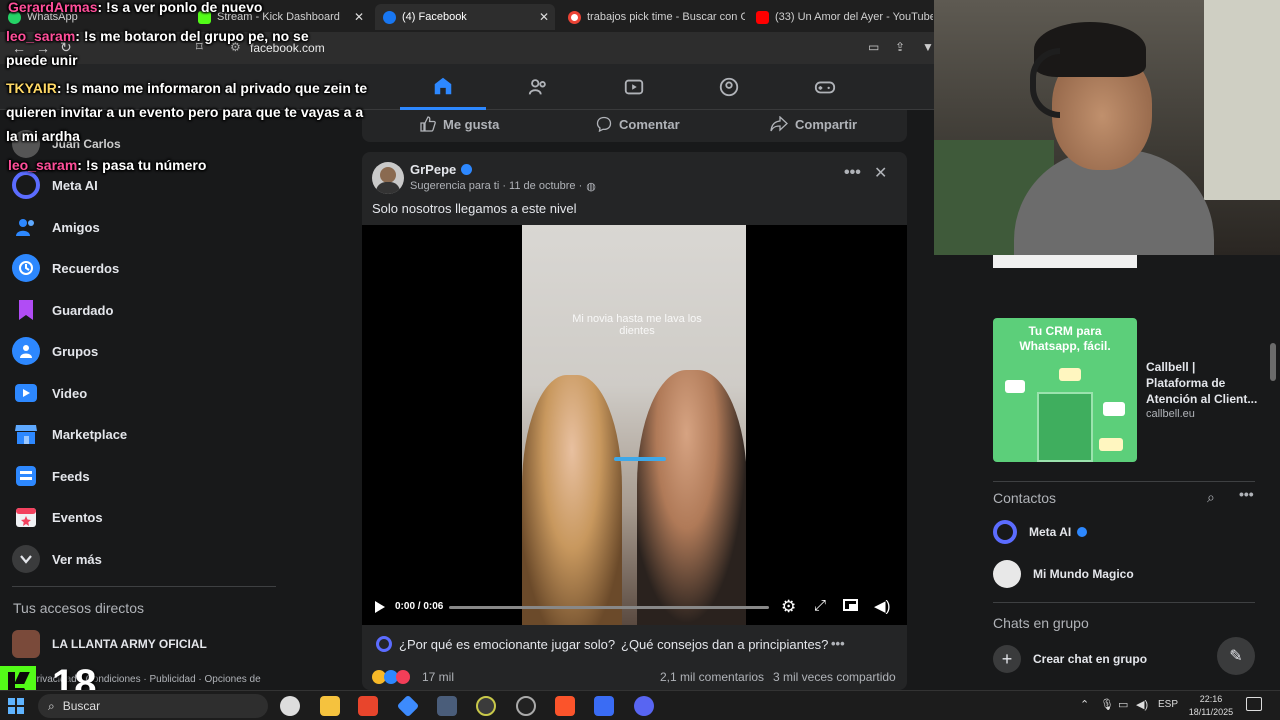 The height and width of the screenshot is (720, 1280). I want to click on ai-suggestion: ¿Por qué es emocionante jugar solo?, so click(507, 644).